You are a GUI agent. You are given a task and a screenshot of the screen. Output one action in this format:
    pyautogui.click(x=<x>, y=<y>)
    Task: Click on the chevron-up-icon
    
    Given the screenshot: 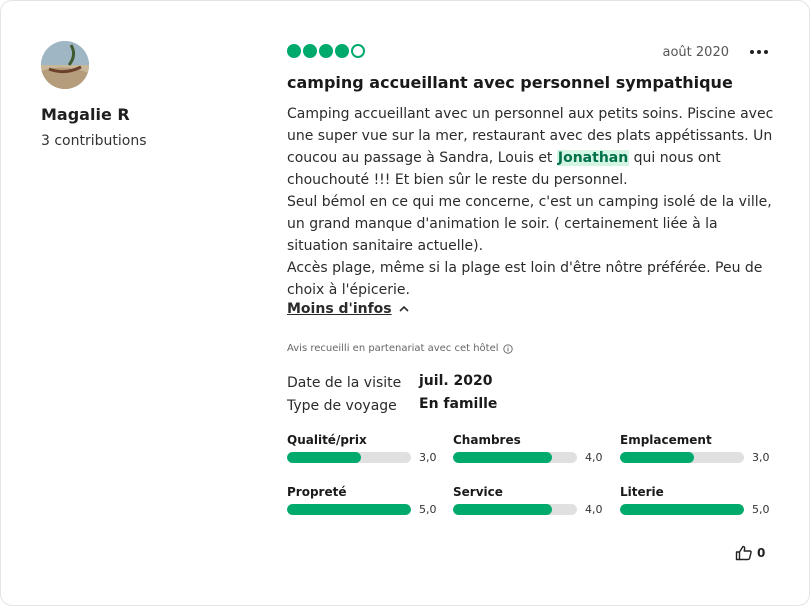 What is the action you would take?
    pyautogui.click(x=404, y=308)
    